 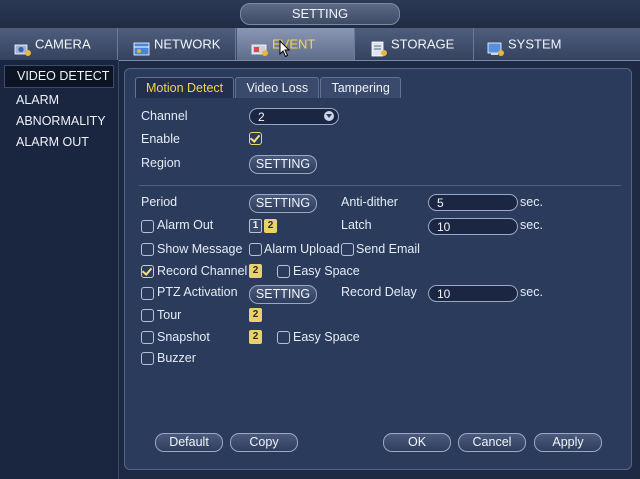 What do you see at coordinates (417, 442) in the screenshot?
I see `ok-button: OK` at bounding box center [417, 442].